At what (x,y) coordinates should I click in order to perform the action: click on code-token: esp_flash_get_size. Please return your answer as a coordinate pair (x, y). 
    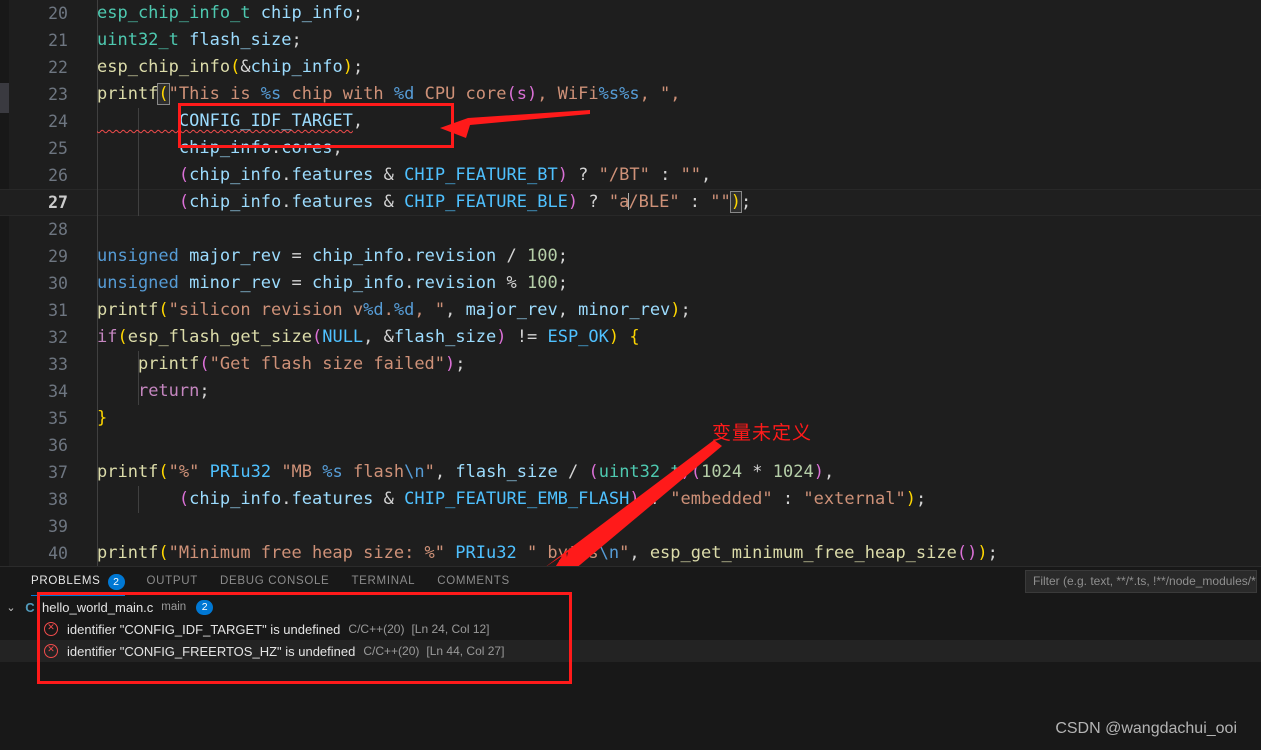
    Looking at the image, I should click on (219, 337).